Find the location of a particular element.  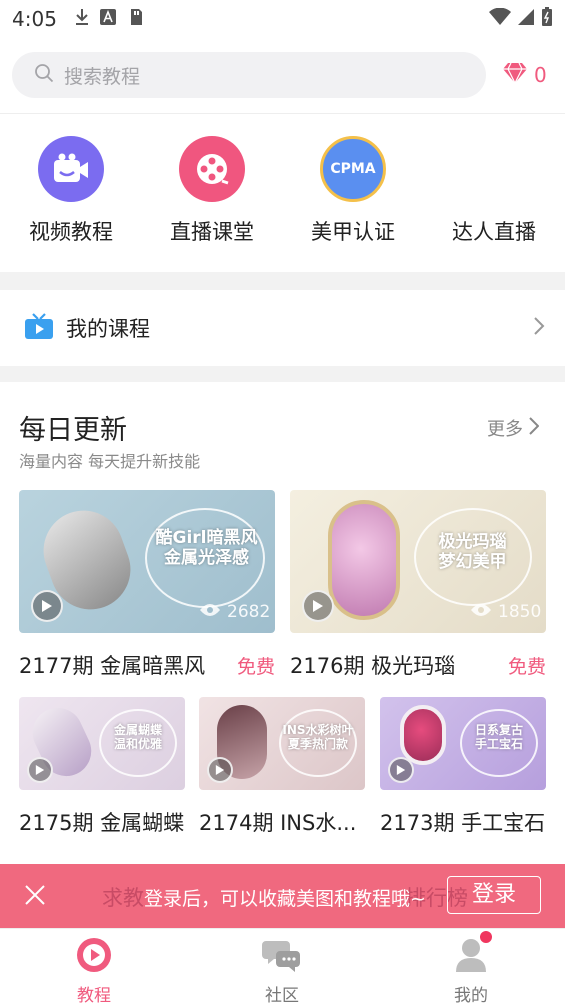

cpma-badge-icon: CPMA is located at coordinates (353, 169).